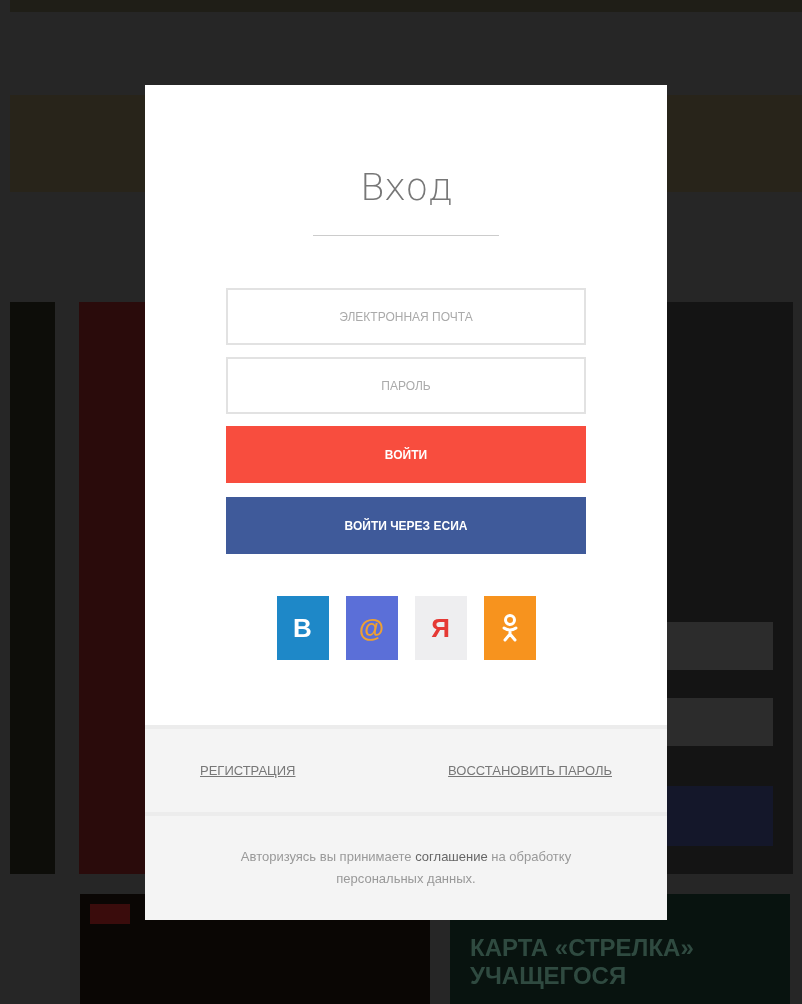 Image resolution: width=802 pixels, height=1004 pixels. What do you see at coordinates (451, 856) in the screenshot?
I see `agreement-link: соглашение` at bounding box center [451, 856].